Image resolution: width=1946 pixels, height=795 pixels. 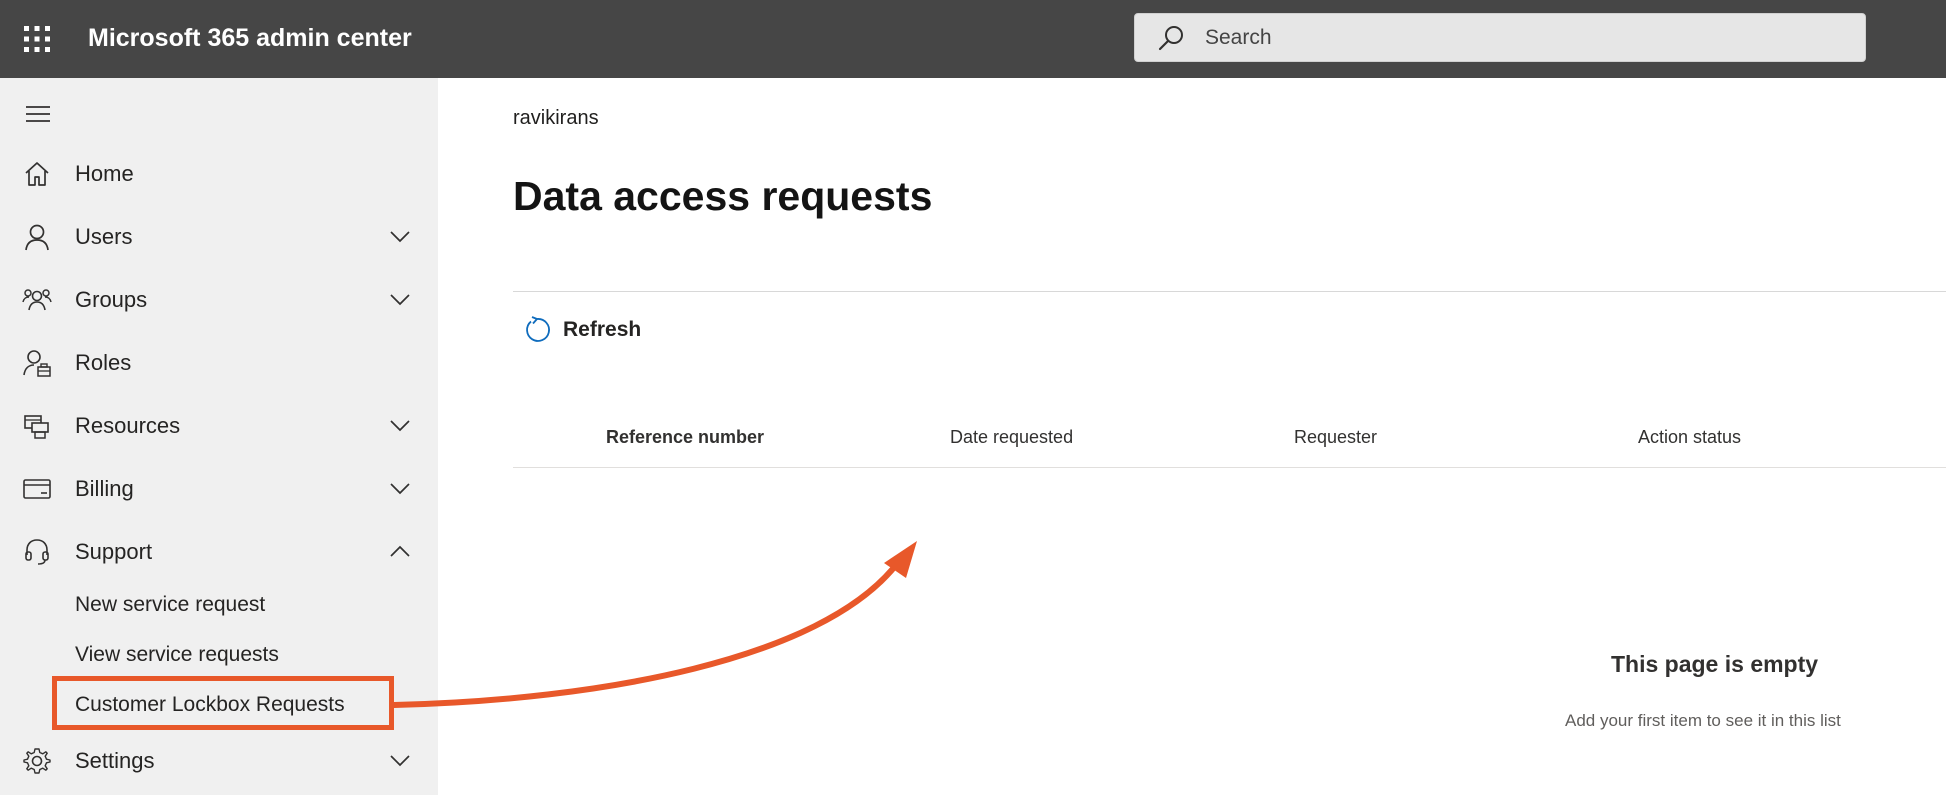 I want to click on nav-label: Roles, so click(x=103, y=362).